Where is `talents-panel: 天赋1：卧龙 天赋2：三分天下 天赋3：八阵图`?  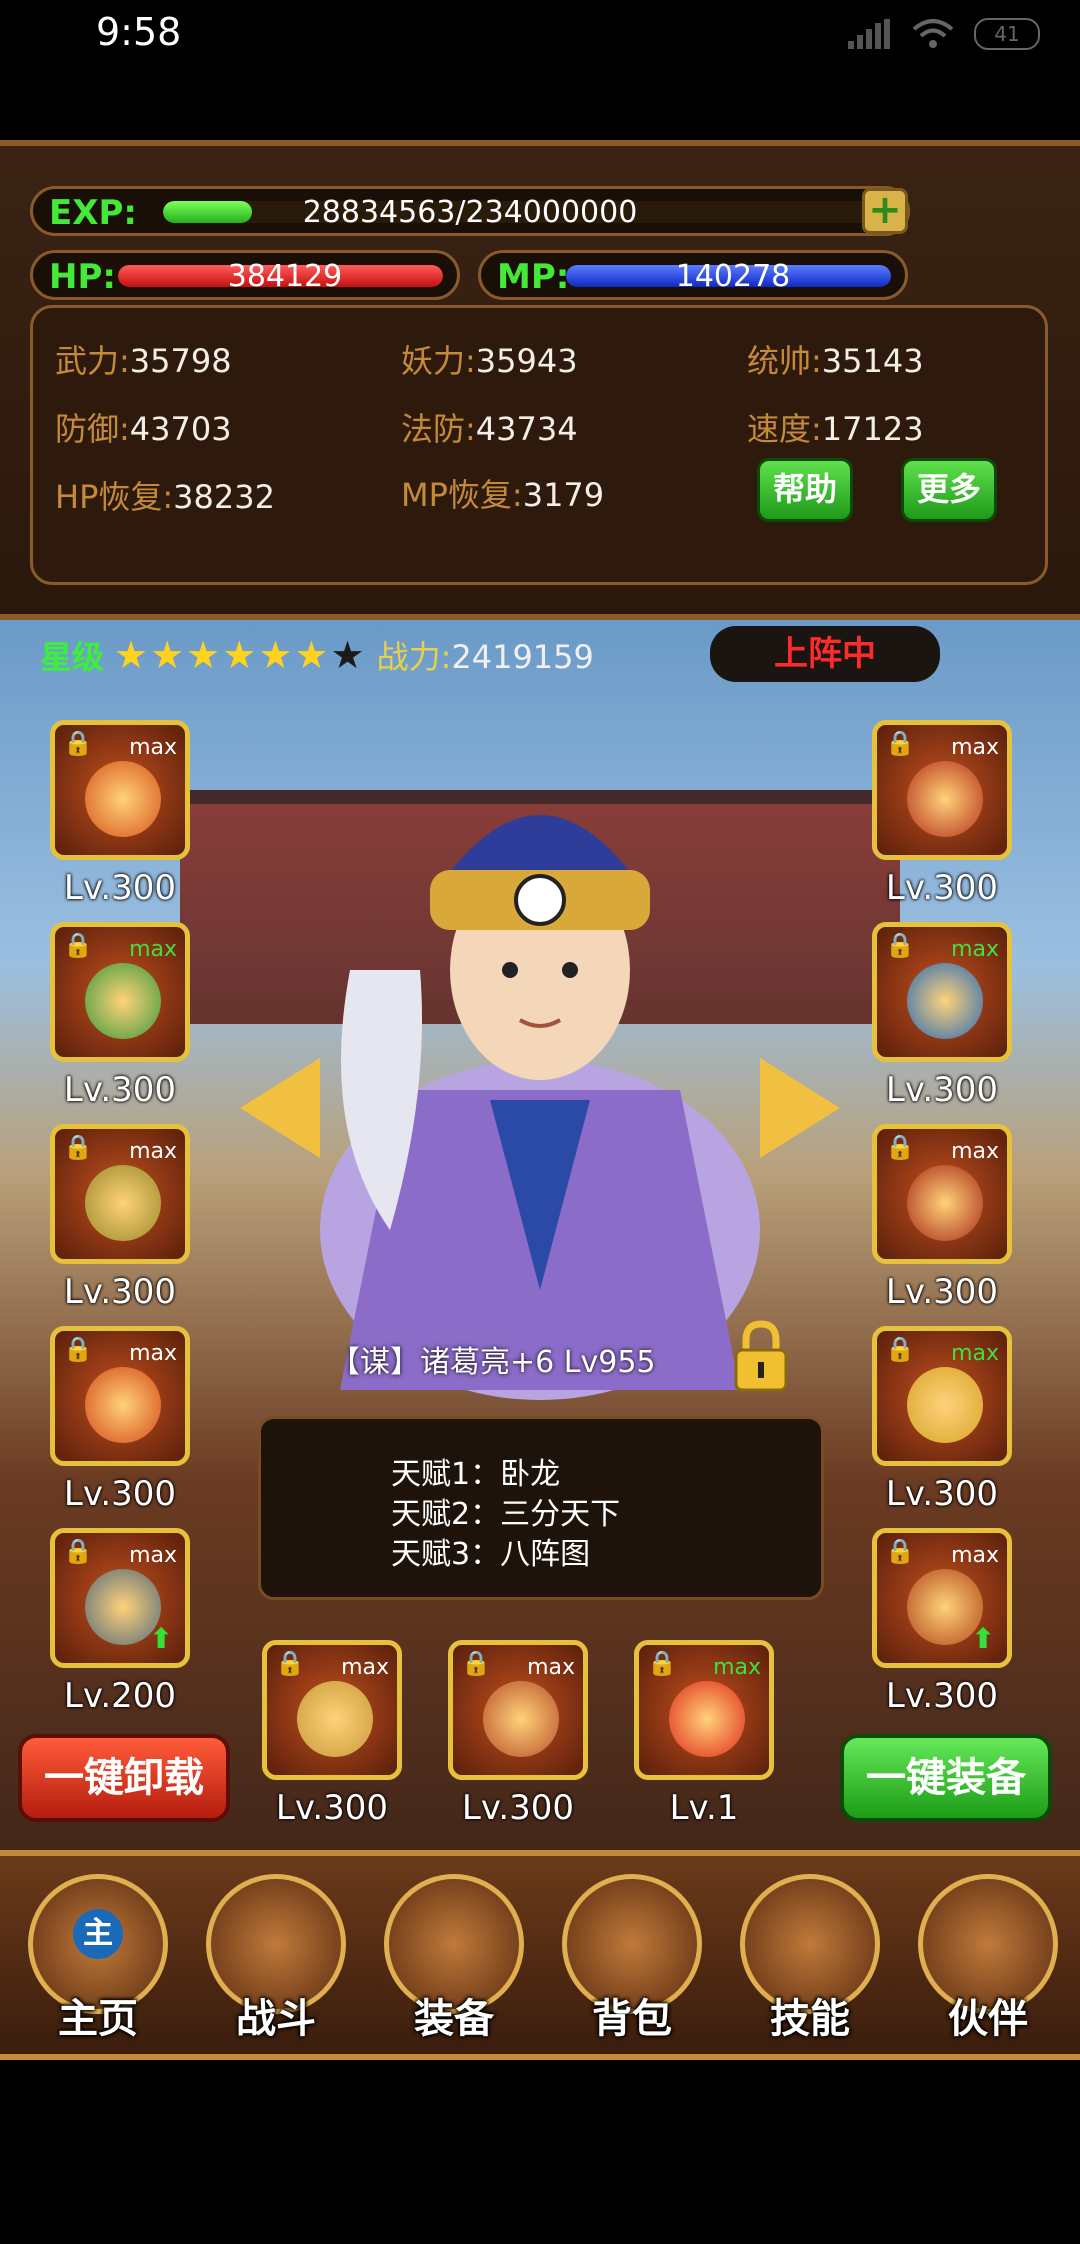 talents-panel: 天赋1：卧龙 天赋2：三分天下 天赋3：八阵图 is located at coordinates (541, 1508).